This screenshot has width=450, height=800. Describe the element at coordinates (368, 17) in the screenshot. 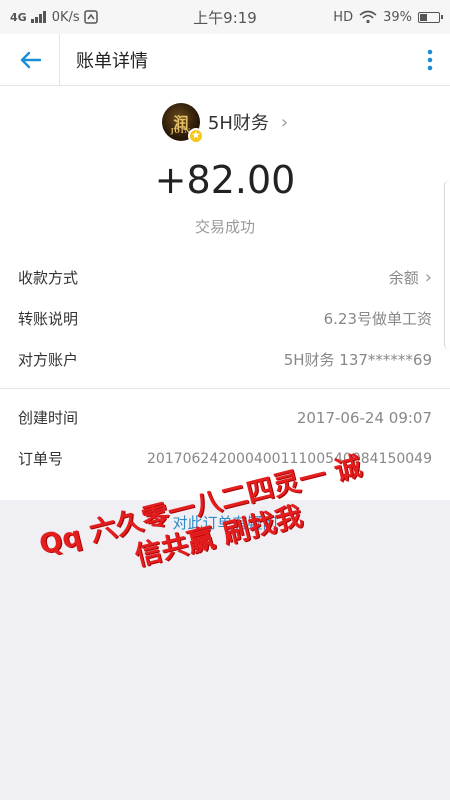

I see `wifi-icon` at that location.